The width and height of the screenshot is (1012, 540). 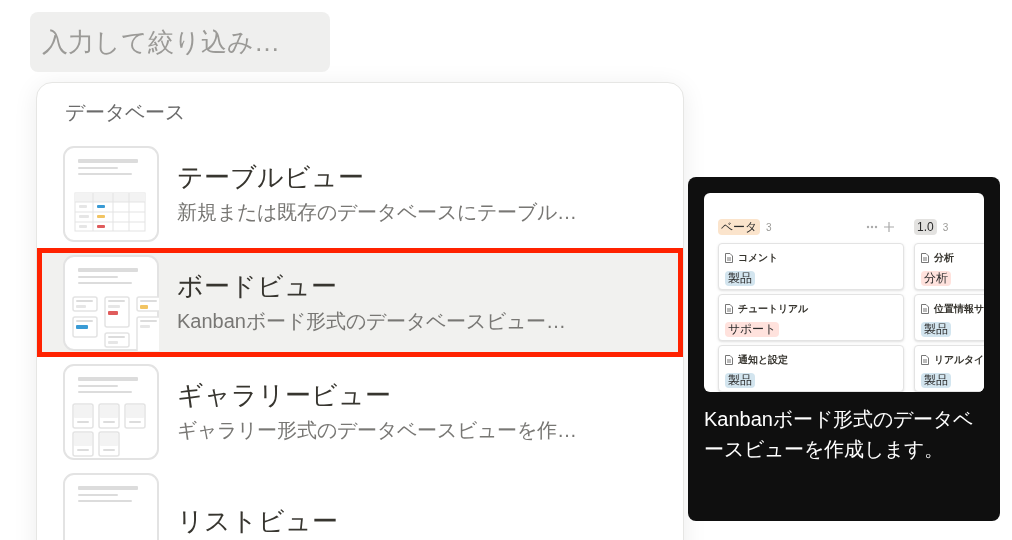 What do you see at coordinates (111, 193) in the screenshot?
I see `table-view-icon` at bounding box center [111, 193].